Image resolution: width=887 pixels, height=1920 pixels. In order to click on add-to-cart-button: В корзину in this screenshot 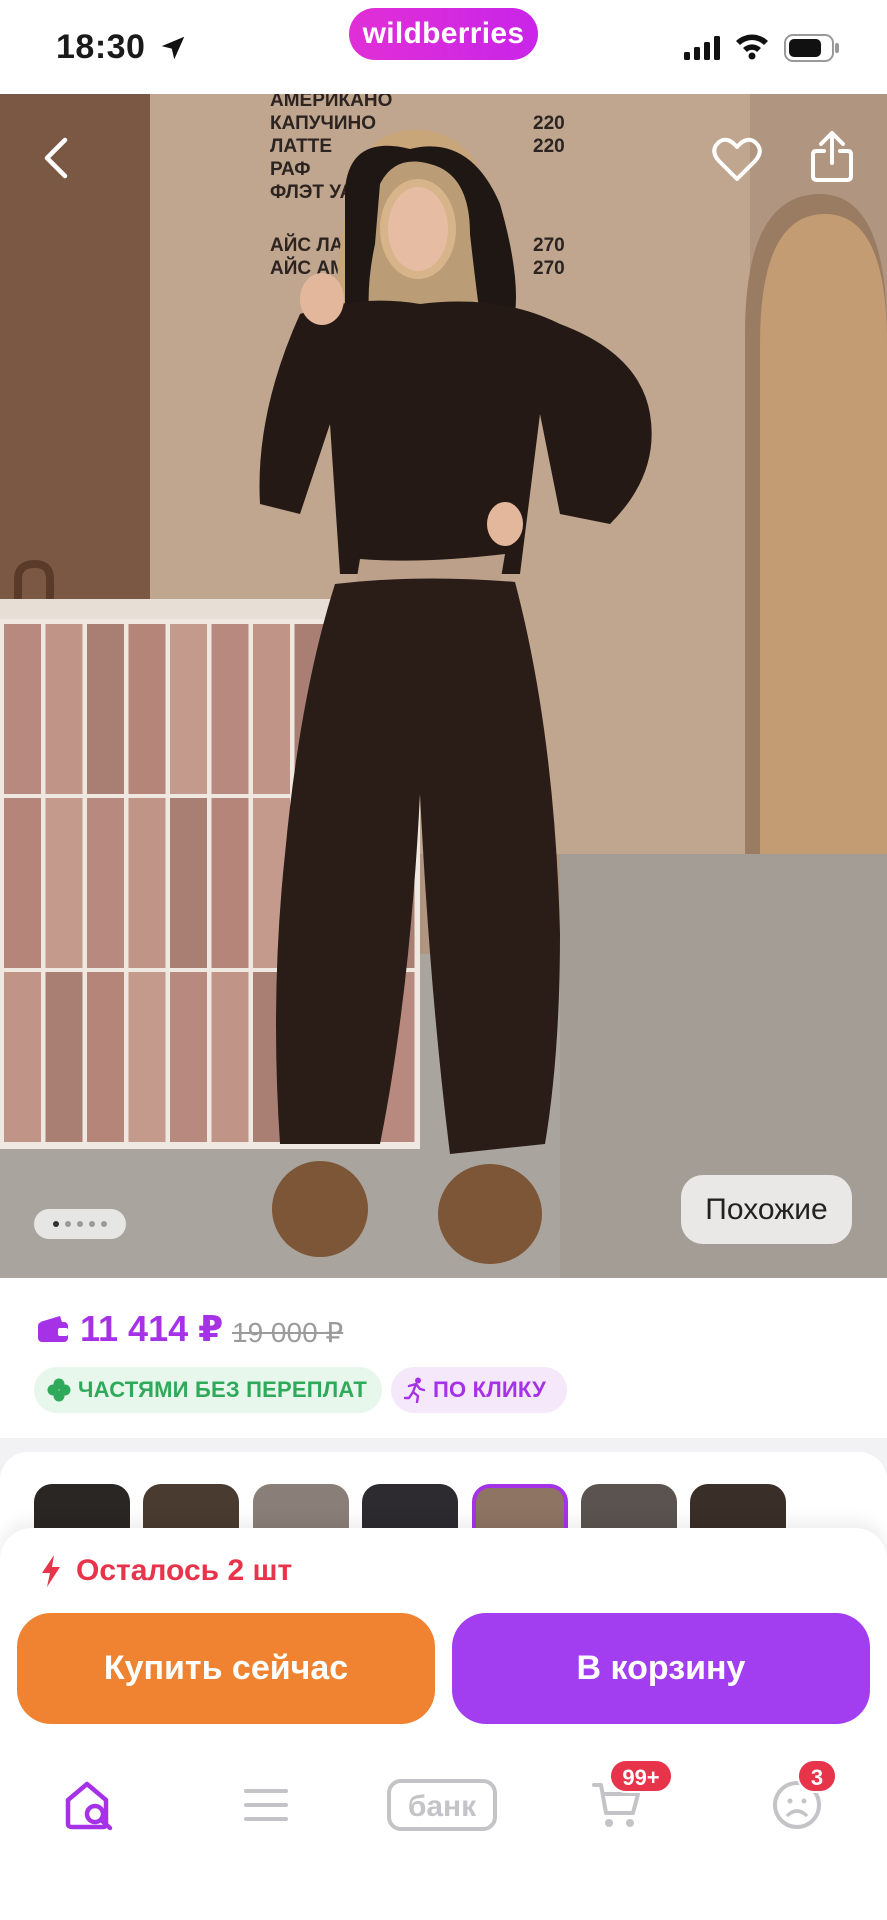, I will do `click(661, 1668)`.